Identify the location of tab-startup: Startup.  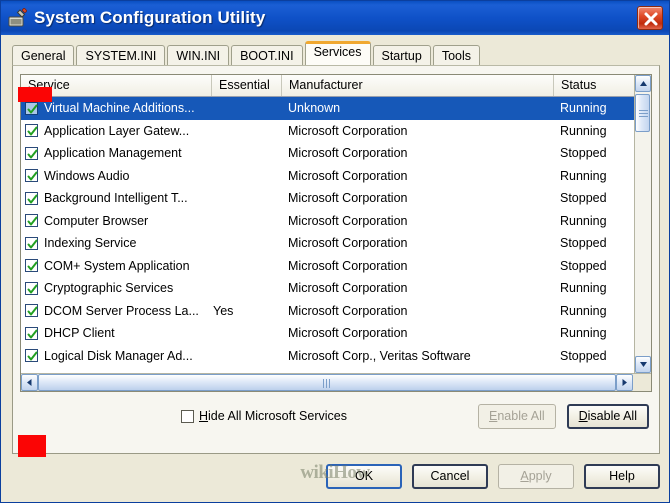
(401, 55).